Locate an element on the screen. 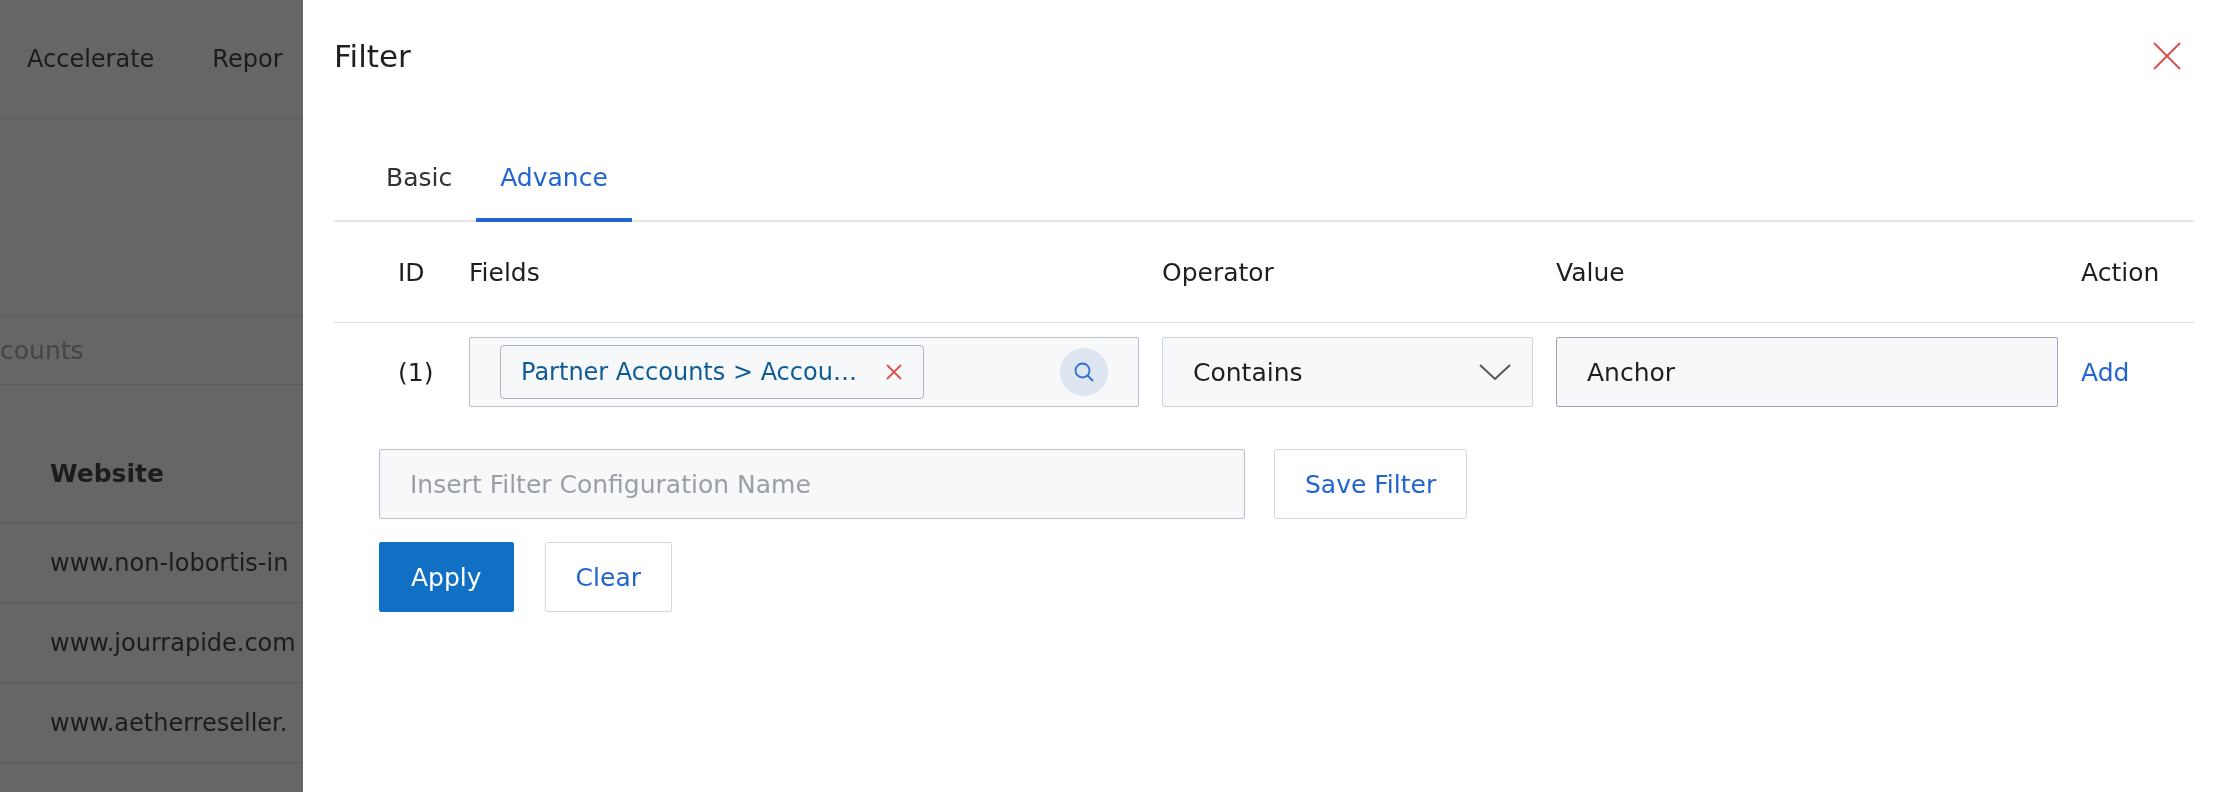 This screenshot has width=2224, height=792. operator-dropdown: Contains is located at coordinates (1347, 372).